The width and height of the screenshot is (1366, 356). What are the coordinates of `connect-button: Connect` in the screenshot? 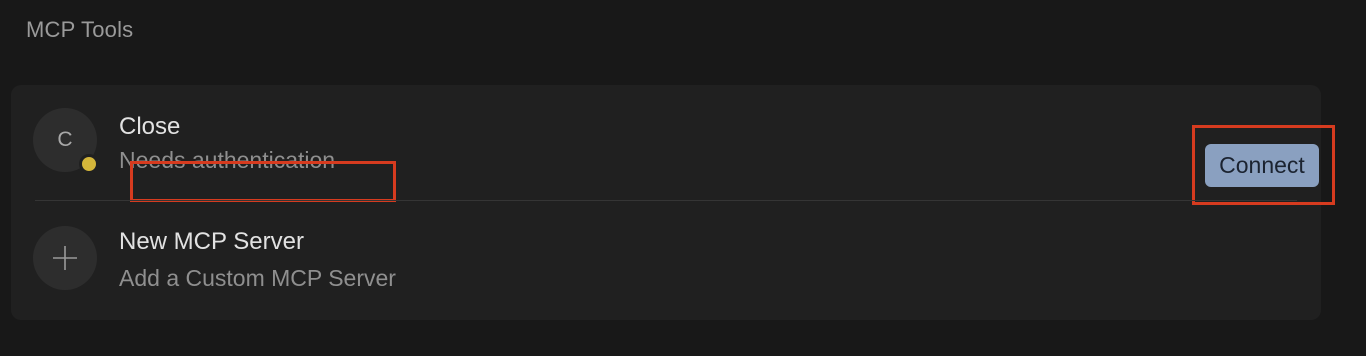 It's located at (1262, 165).